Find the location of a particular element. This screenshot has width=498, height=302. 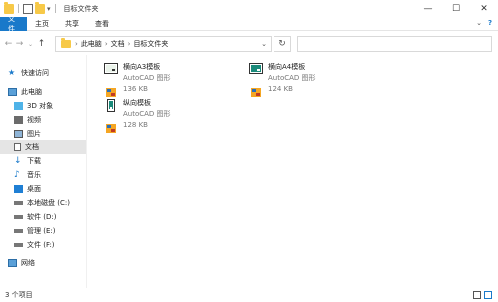

ribbon-tabs: 文件 主页 共享 查看 ⌄ ? is located at coordinates (249, 24).